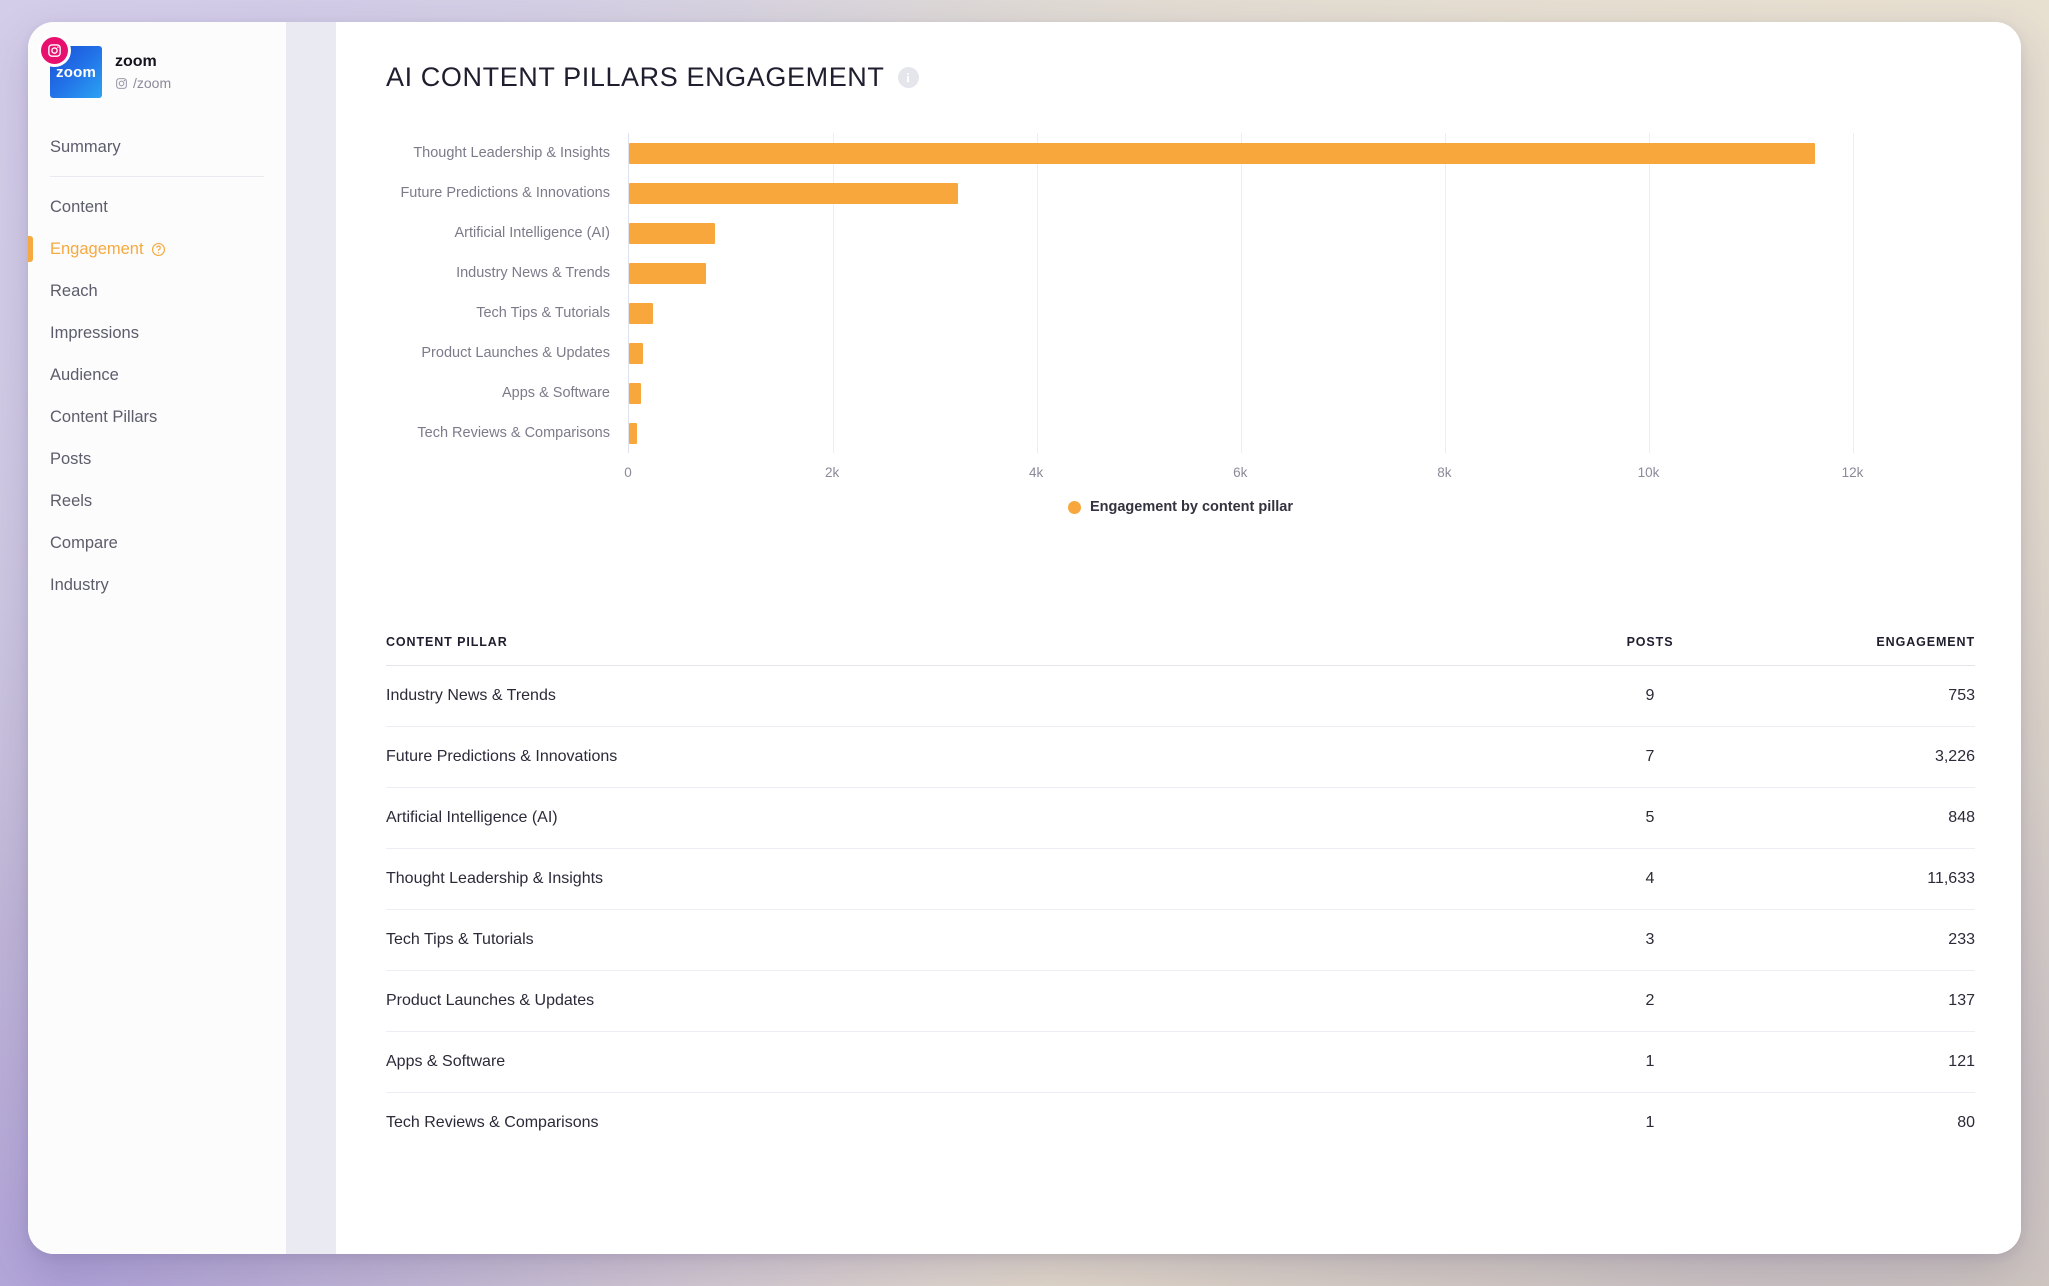 The image size is (2049, 1286). Describe the element at coordinates (511, 153) in the screenshot. I see `chart-category-label: Thought Leadership & Insights` at that location.